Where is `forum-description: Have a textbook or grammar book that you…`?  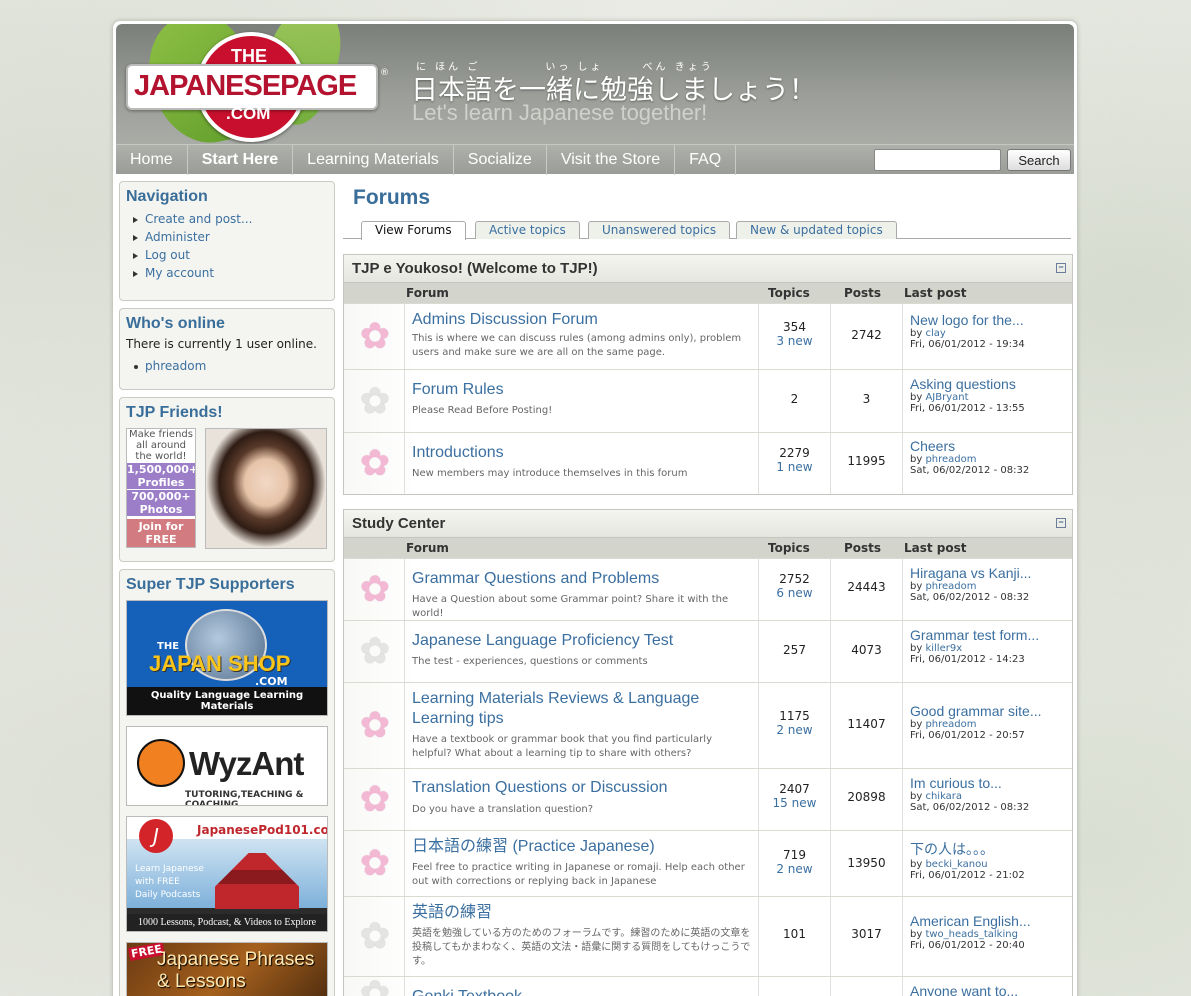 forum-description: Have a textbook or grammar book that you… is located at coordinates (562, 746).